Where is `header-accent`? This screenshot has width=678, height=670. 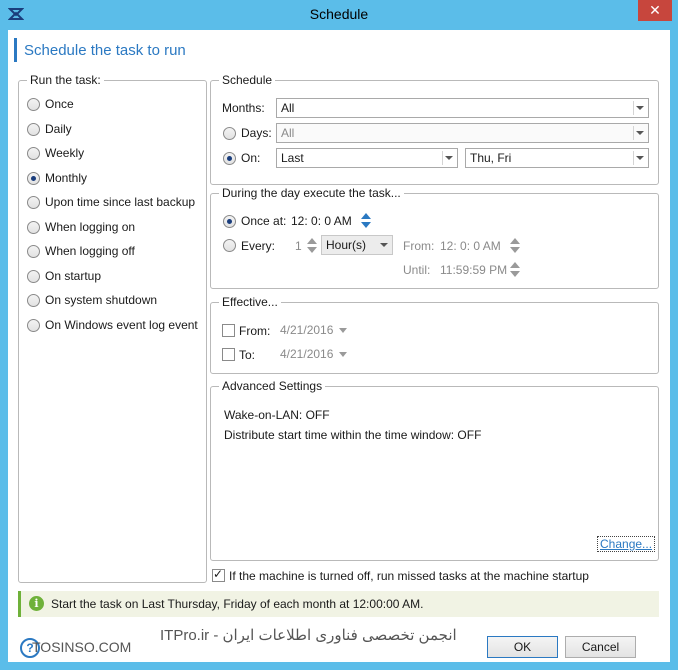
header-accent is located at coordinates (15, 50).